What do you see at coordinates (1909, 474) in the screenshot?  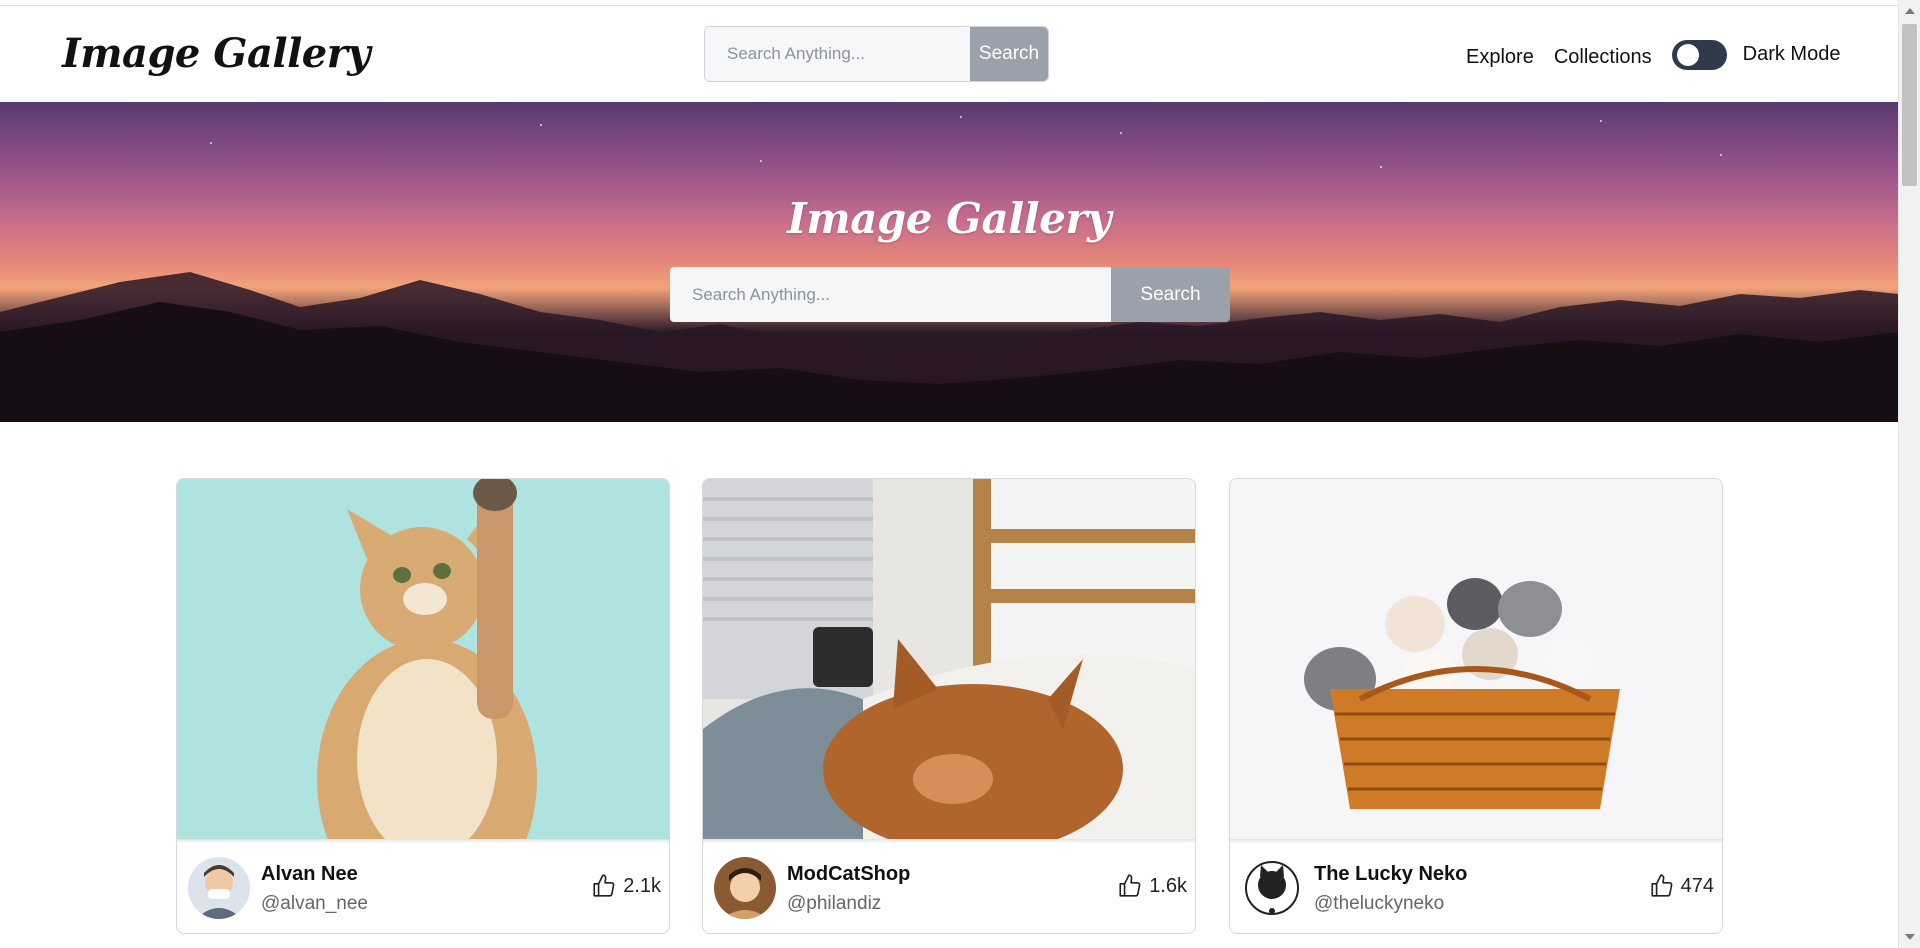 I see `page-scrollbar` at bounding box center [1909, 474].